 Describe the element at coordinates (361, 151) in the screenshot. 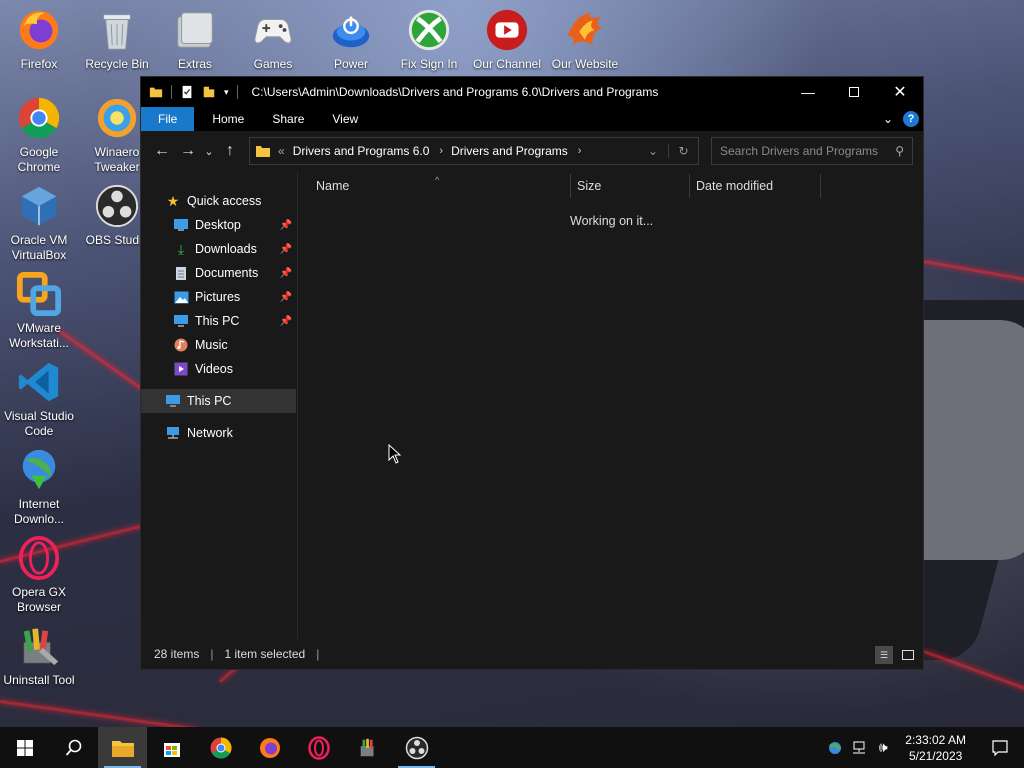

I see `breadcrumb-item: Drivers and Programs 6.0` at that location.